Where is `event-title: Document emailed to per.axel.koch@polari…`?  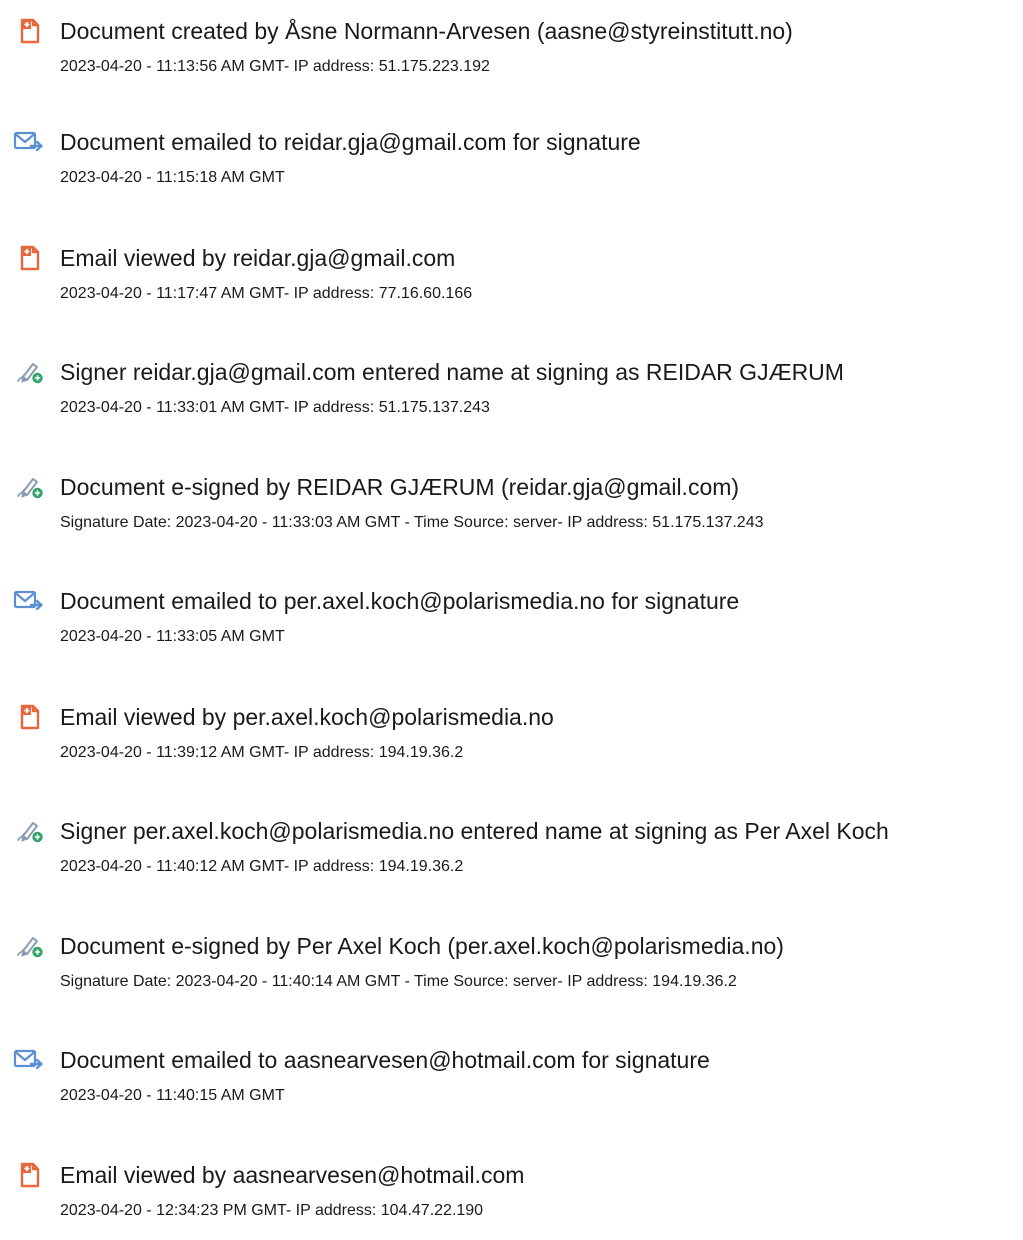
event-title: Document emailed to per.axel.koch@polari… is located at coordinates (400, 601).